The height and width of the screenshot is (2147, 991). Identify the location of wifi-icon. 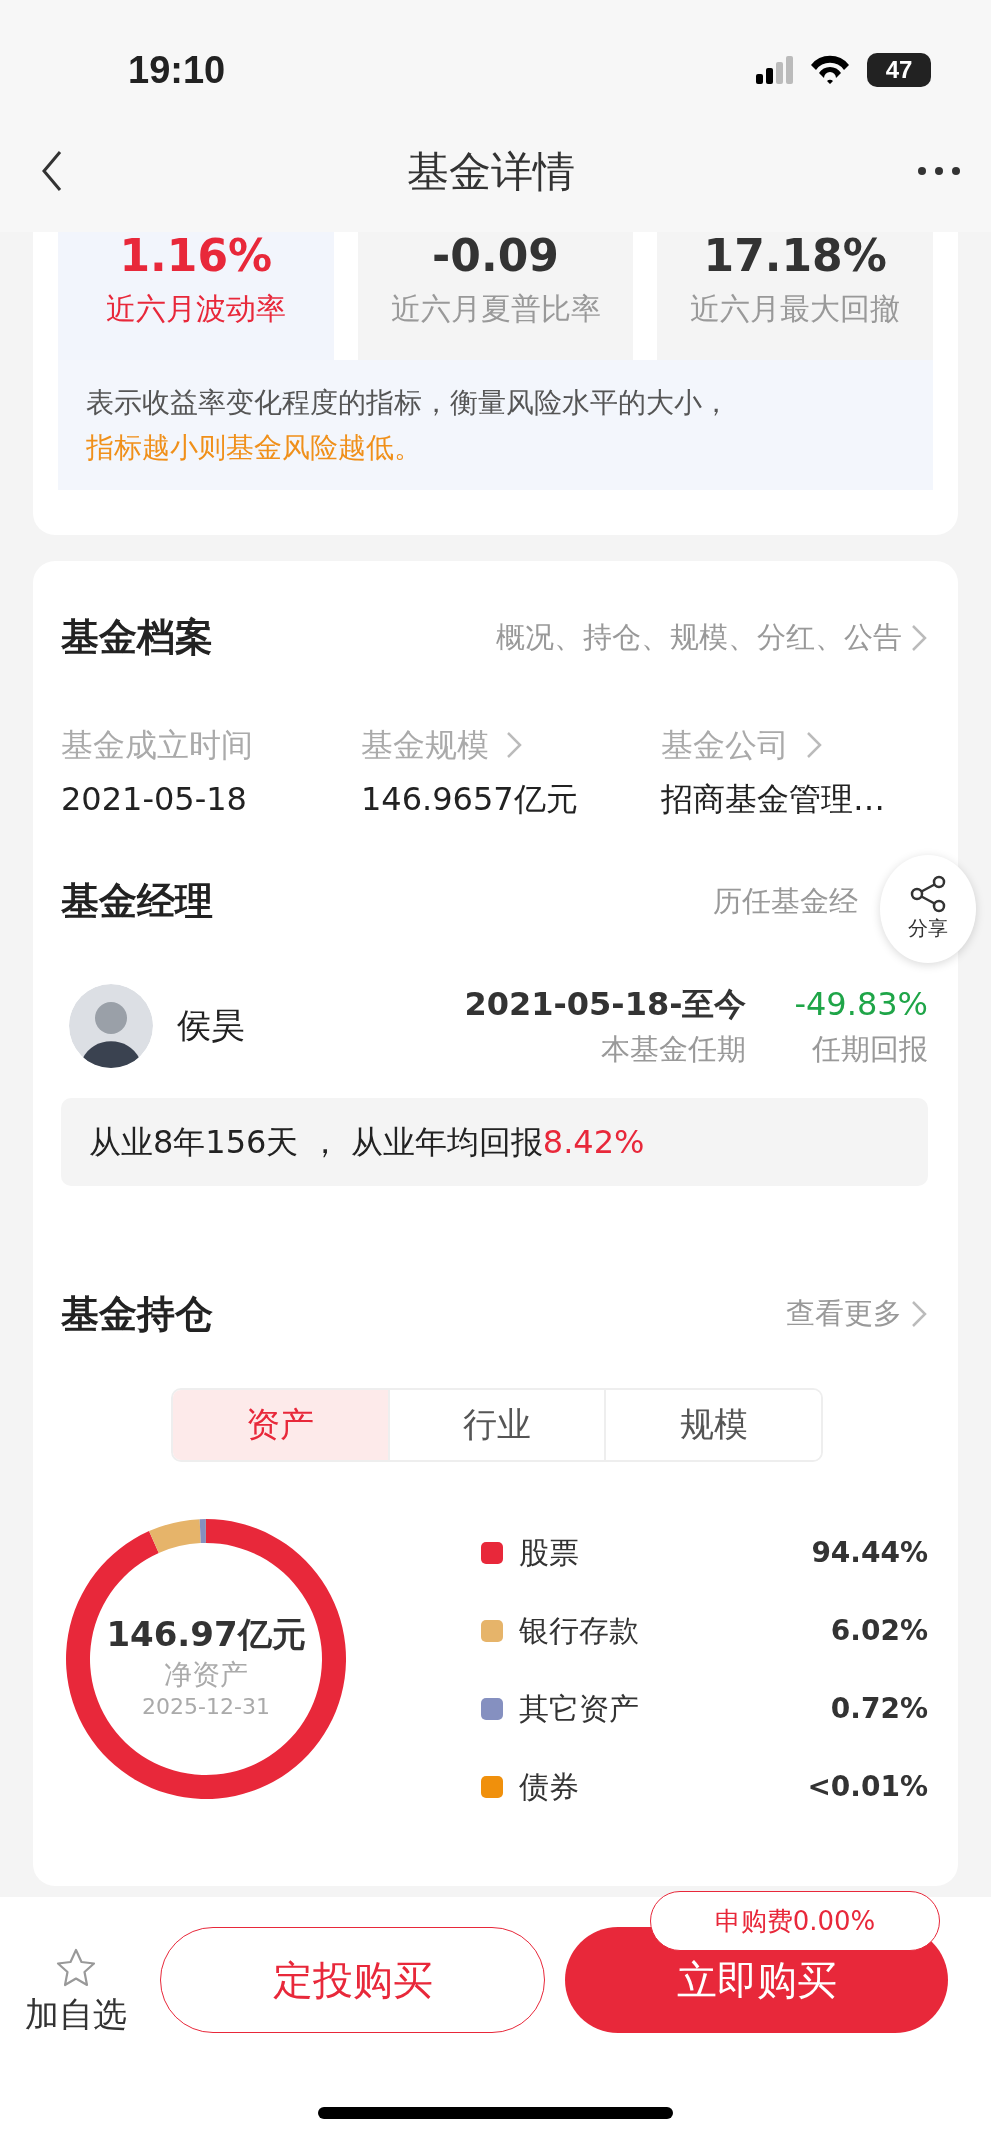
(830, 70).